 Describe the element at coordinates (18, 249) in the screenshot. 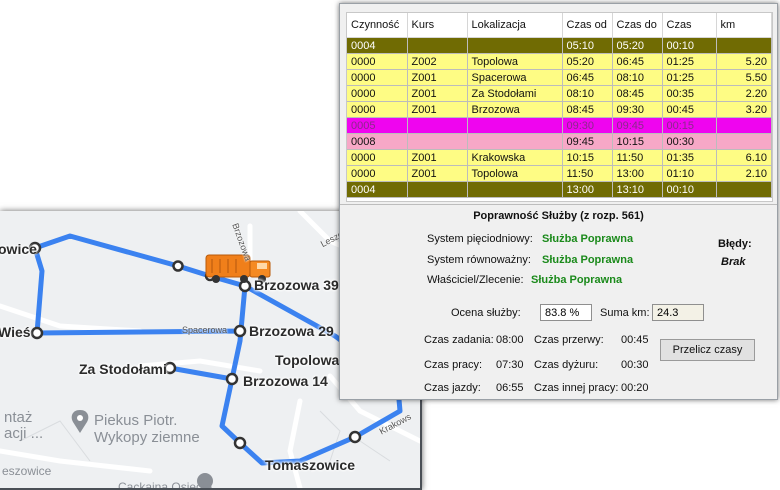

I see `place-label: owice` at that location.